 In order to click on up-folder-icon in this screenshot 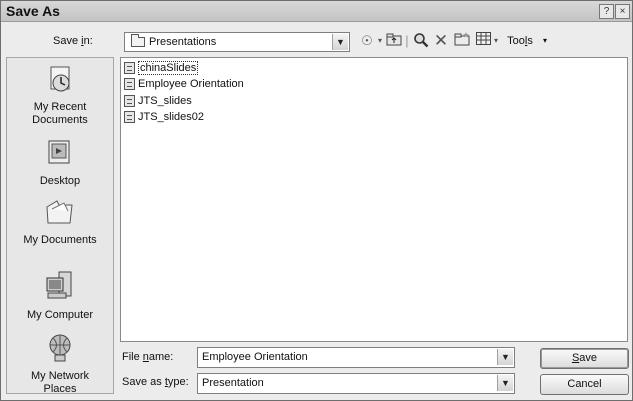, I will do `click(394, 41)`.